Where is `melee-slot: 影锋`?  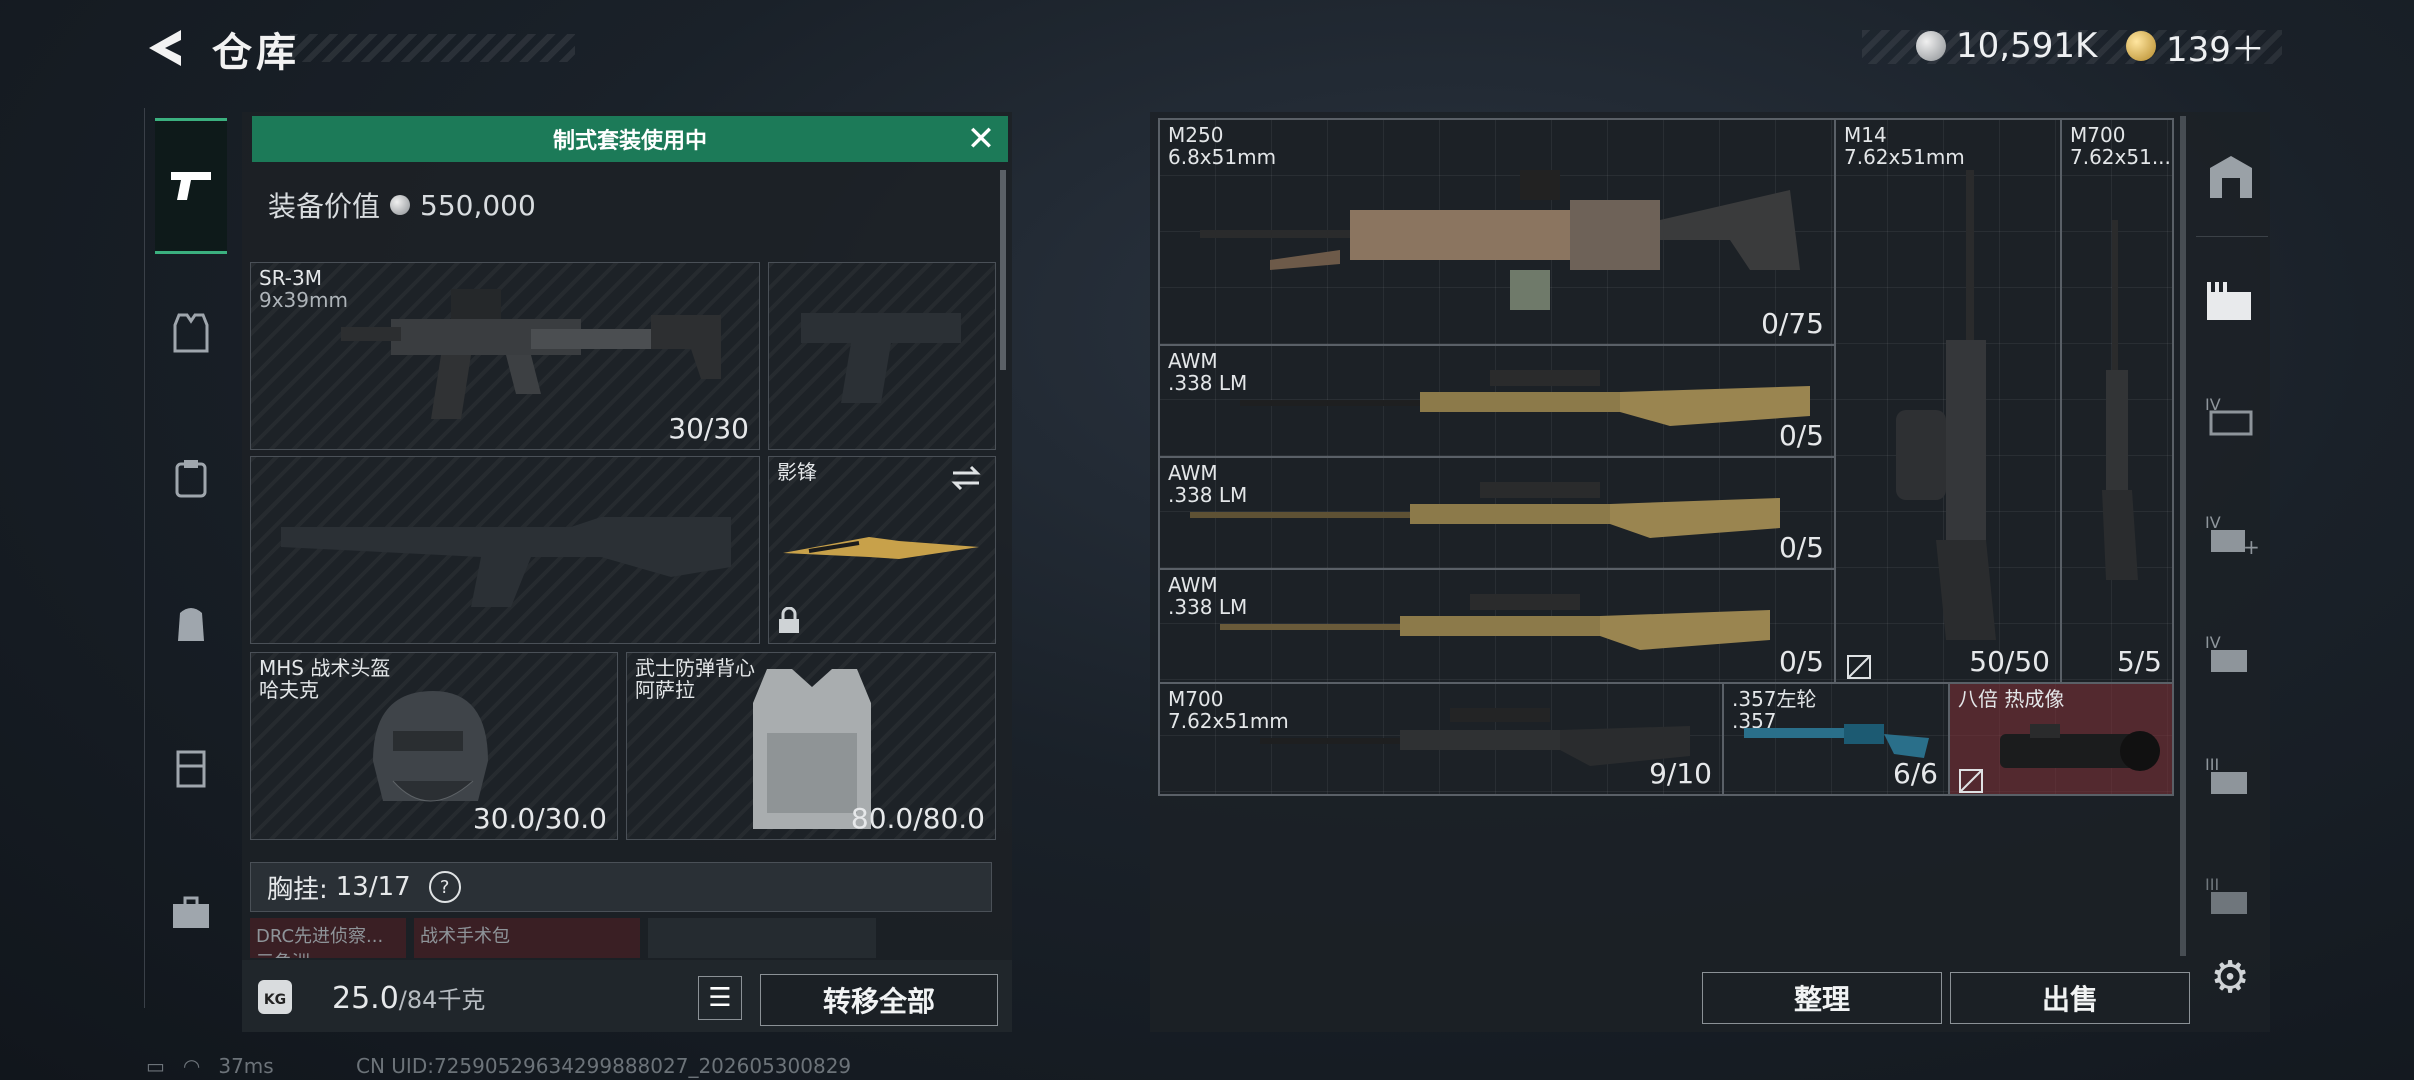 melee-slot: 影锋 is located at coordinates (882, 550).